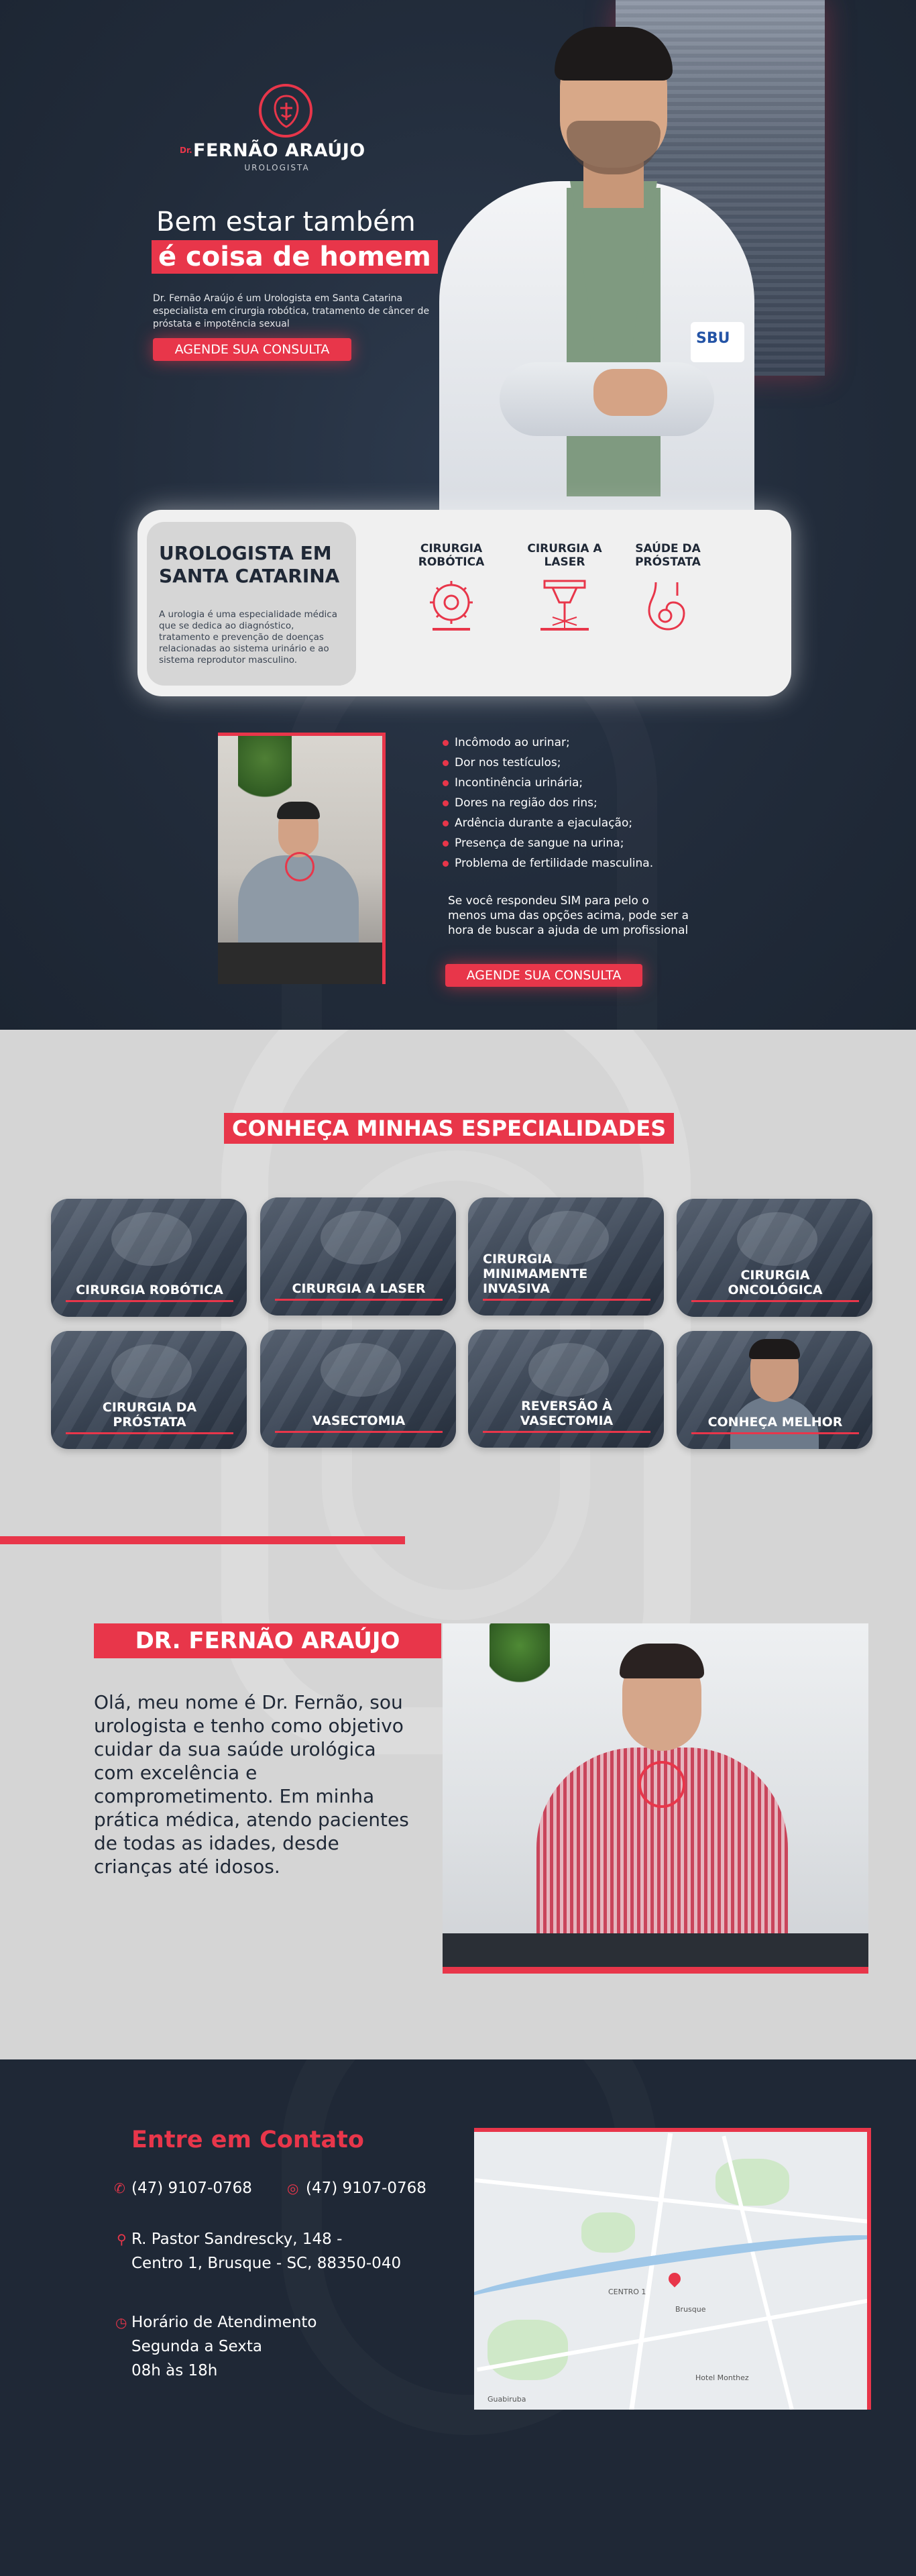 This screenshot has width=916, height=2576. Describe the element at coordinates (267, 1640) in the screenshot. I see `about-title: DR. FERNÃO ARAÚJO` at that location.